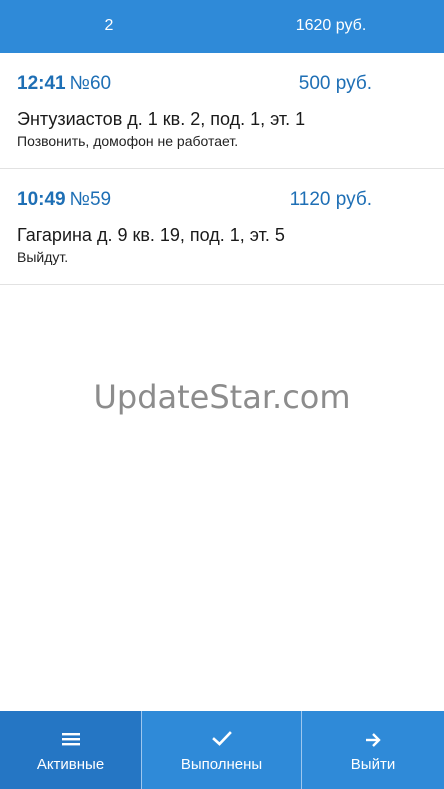 Image resolution: width=444 pixels, height=789 pixels. I want to click on tab-label: Выйти, so click(373, 764).